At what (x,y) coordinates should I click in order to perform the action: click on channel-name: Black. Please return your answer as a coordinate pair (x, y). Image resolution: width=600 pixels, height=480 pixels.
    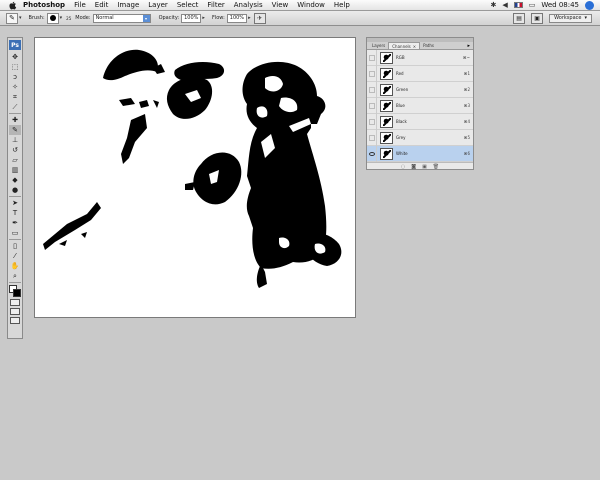
    Looking at the image, I should click on (401, 121).